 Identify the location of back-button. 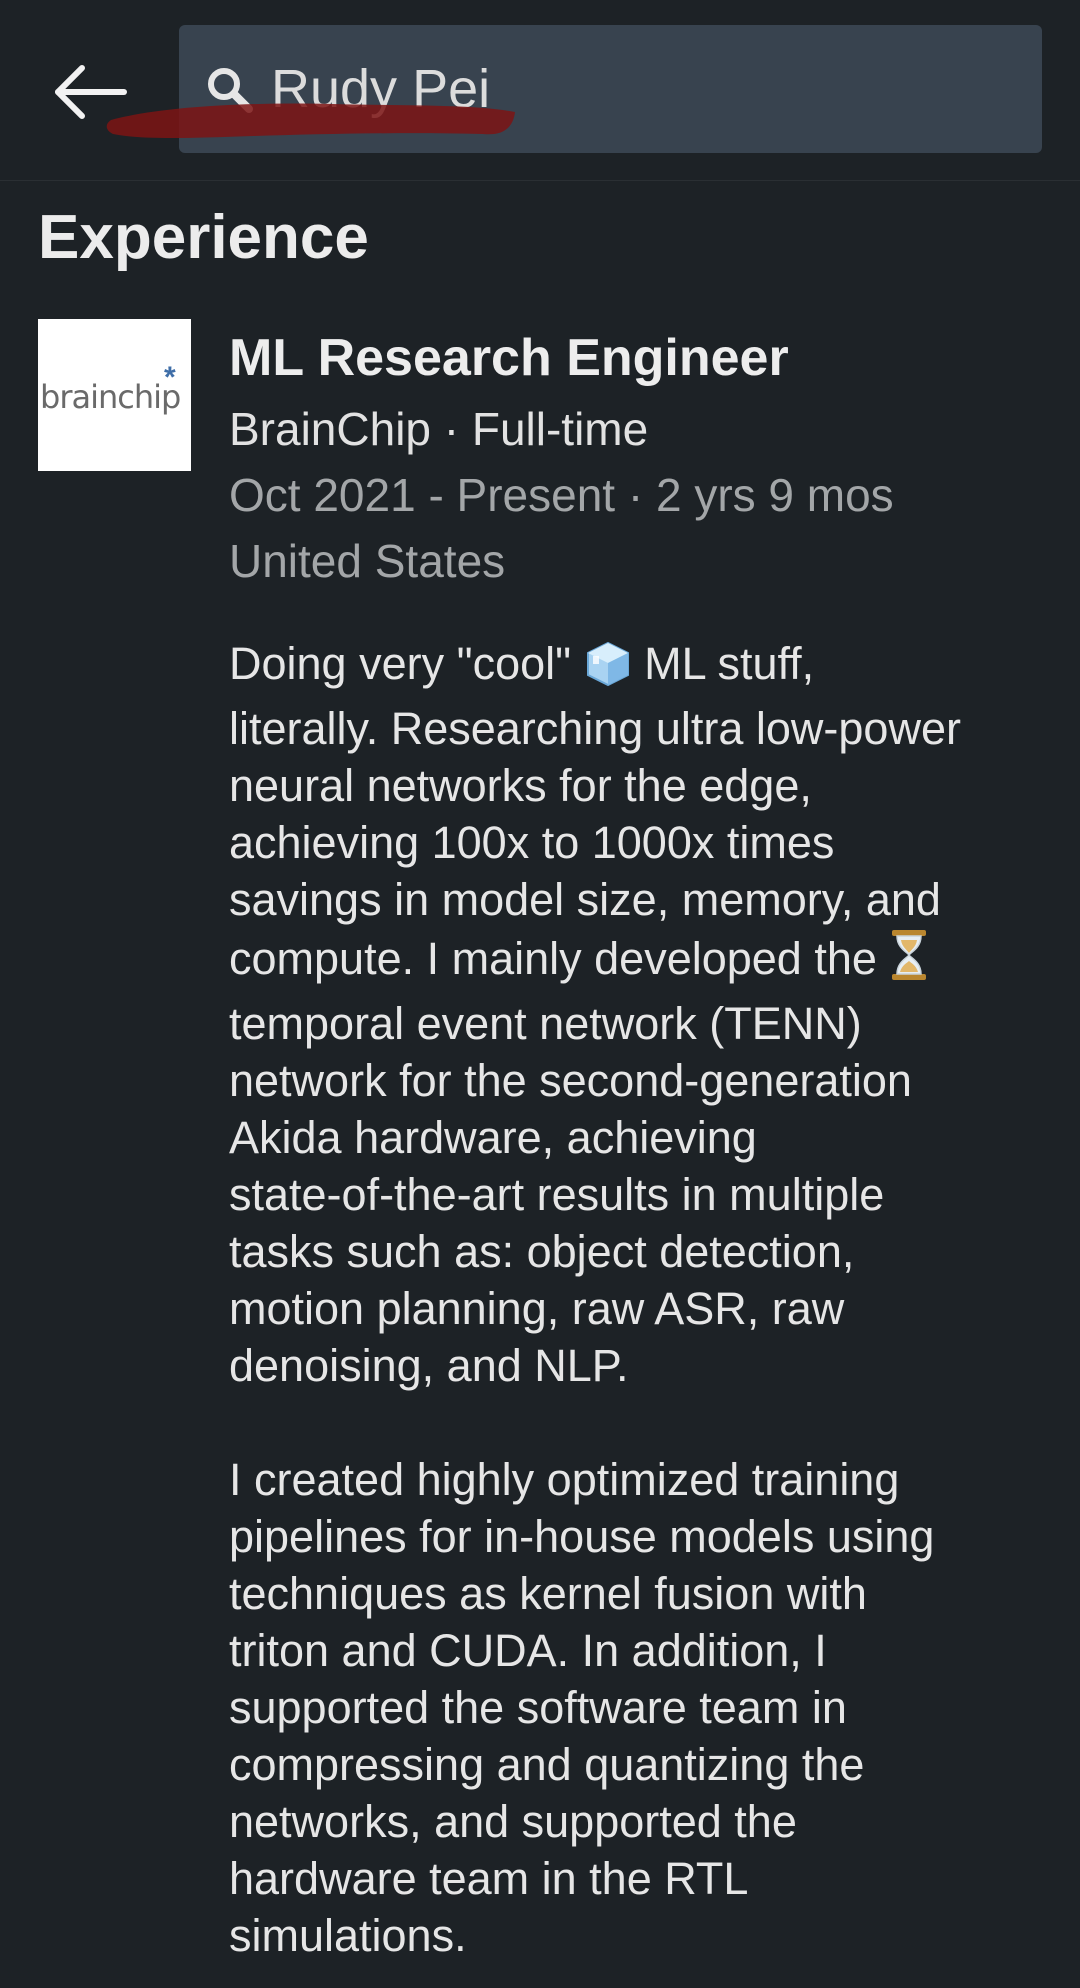
(88, 92).